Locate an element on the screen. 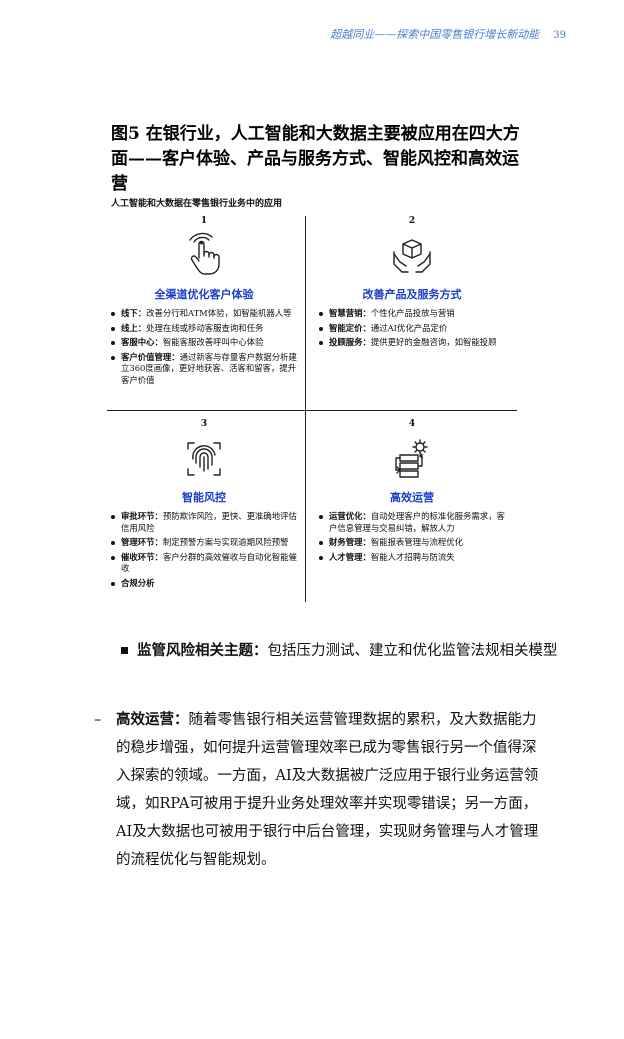 This screenshot has height=1039, width=624. vertical-divider is located at coordinates (305, 409).